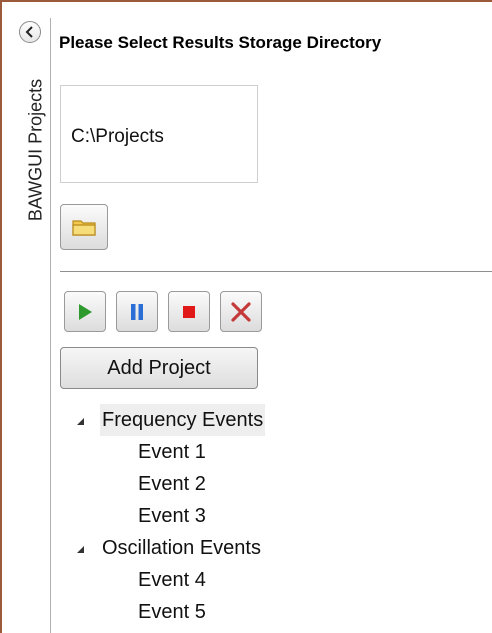  I want to click on directory-path-text: C:\Projects, so click(117, 136).